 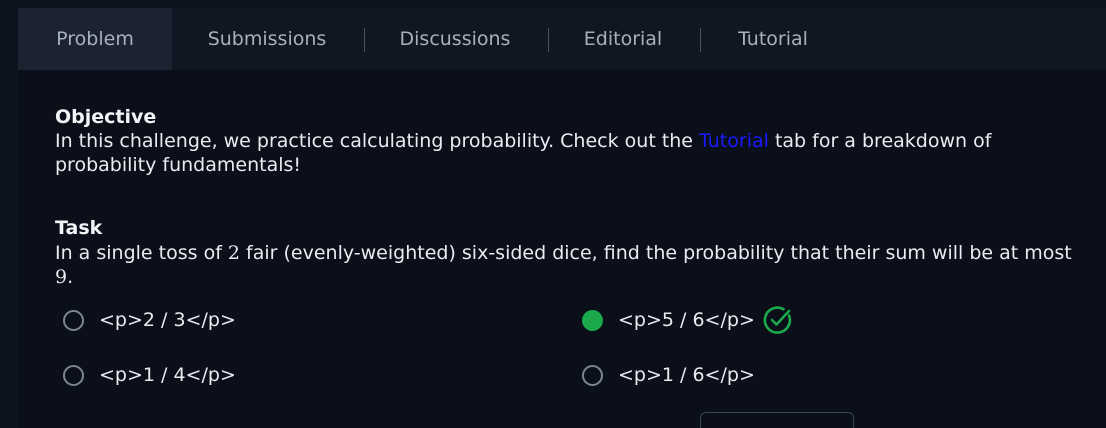 I want to click on tab-editorial: Editorial, so click(x=623, y=39).